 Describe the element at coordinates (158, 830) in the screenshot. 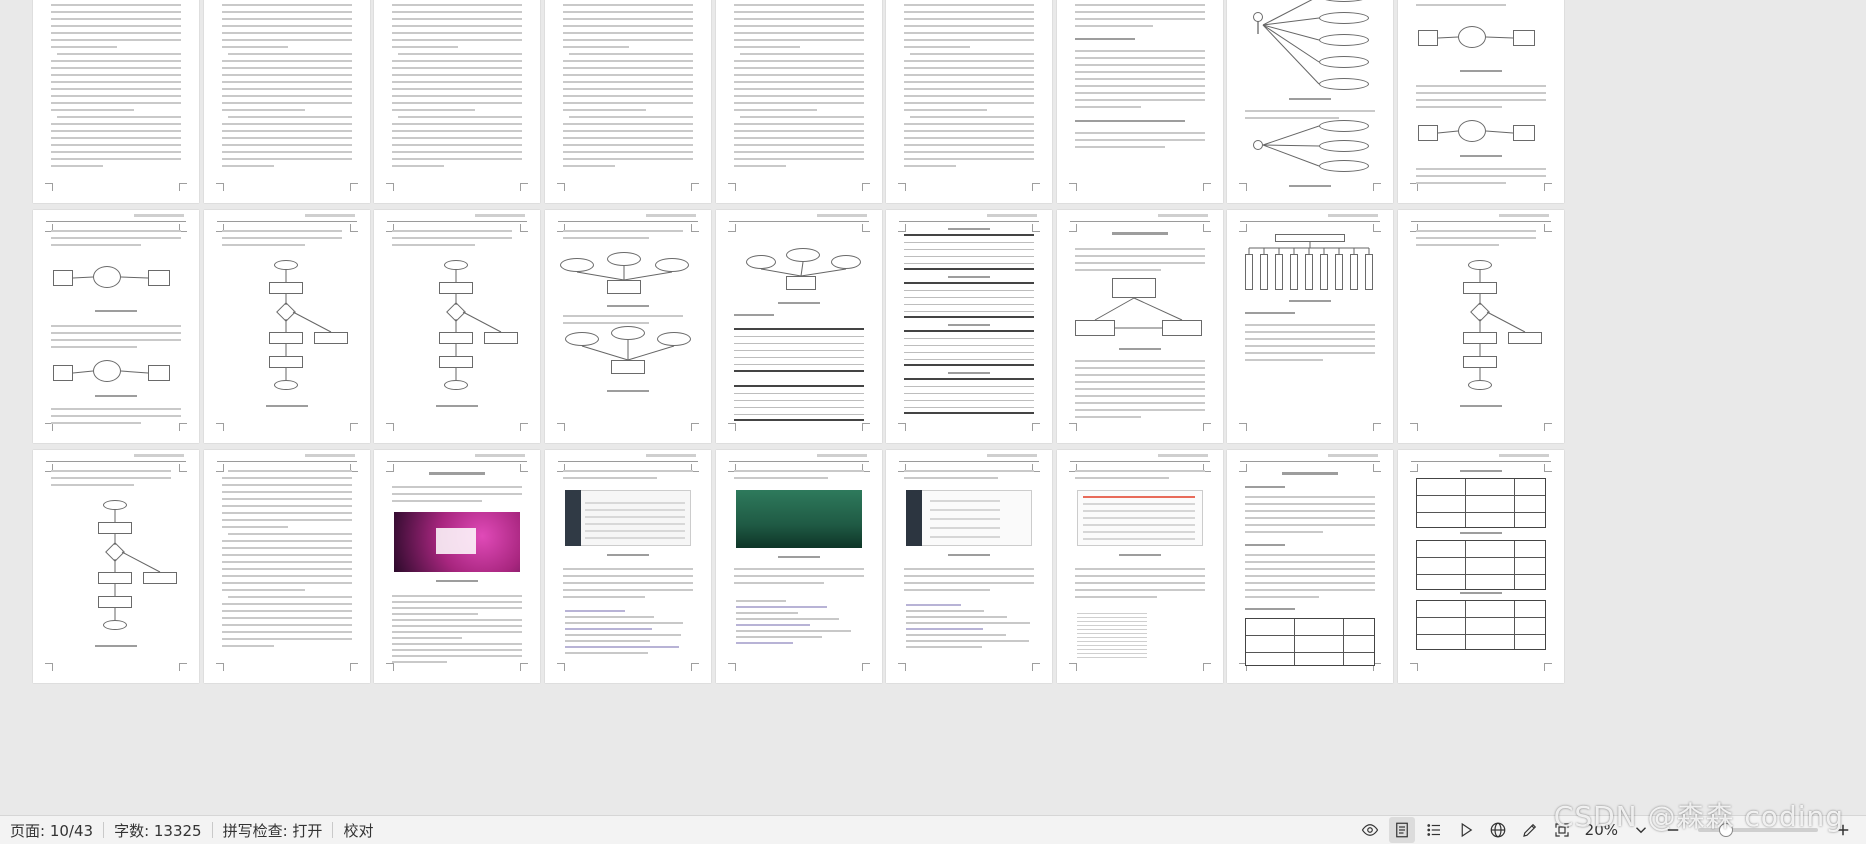

I see `word-count: 字数: 13325` at that location.